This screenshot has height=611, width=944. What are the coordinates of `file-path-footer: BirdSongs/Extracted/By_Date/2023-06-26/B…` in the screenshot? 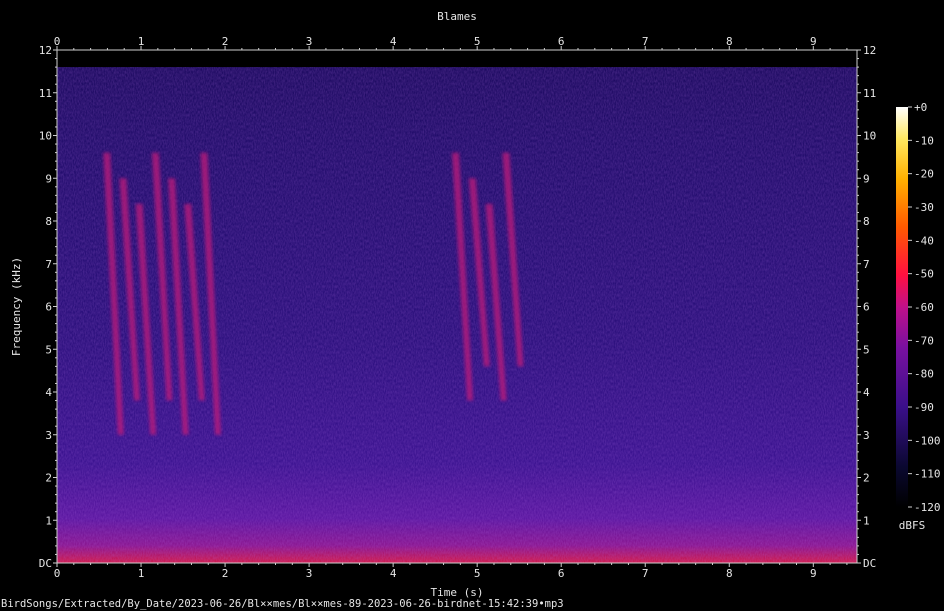 It's located at (282, 604).